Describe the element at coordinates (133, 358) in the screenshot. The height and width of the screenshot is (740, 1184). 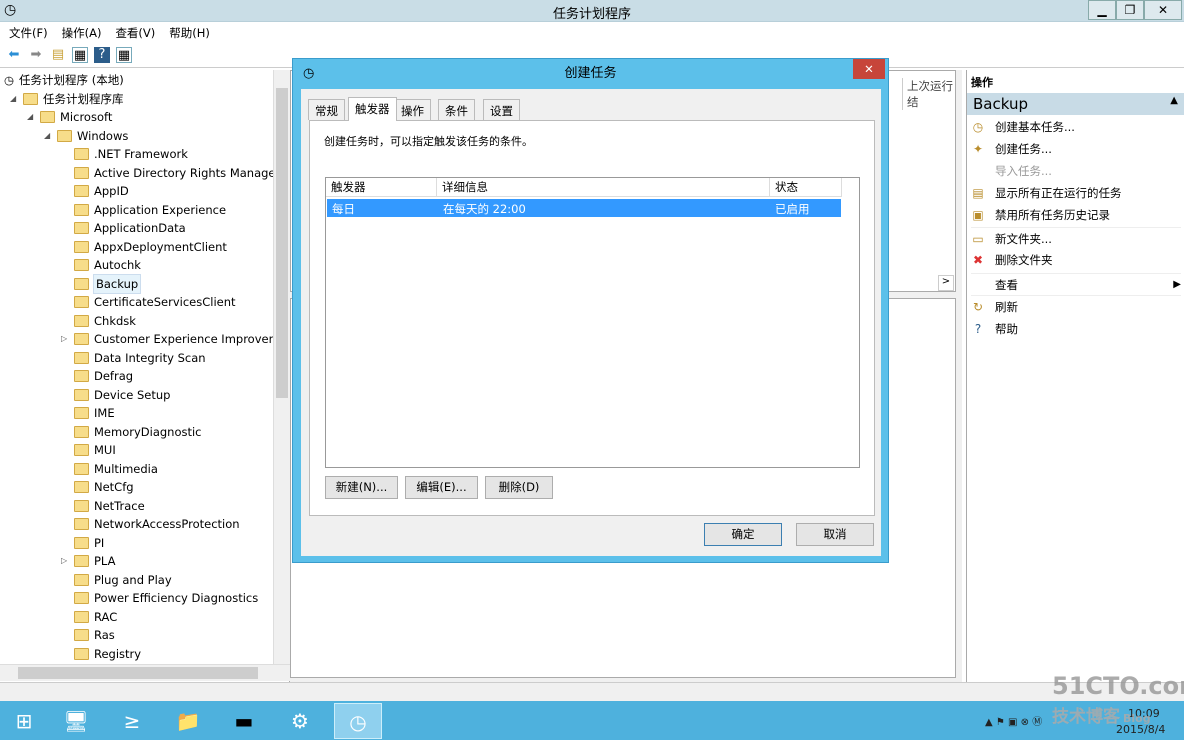
I see `tree-item: Data Integrity Scan` at that location.